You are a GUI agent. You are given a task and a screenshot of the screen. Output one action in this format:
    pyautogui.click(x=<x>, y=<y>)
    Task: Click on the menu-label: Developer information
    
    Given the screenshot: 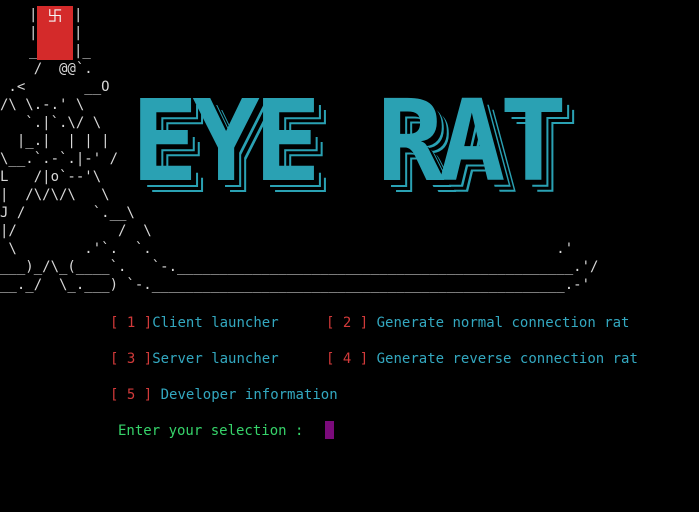 What is the action you would take?
    pyautogui.click(x=249, y=395)
    